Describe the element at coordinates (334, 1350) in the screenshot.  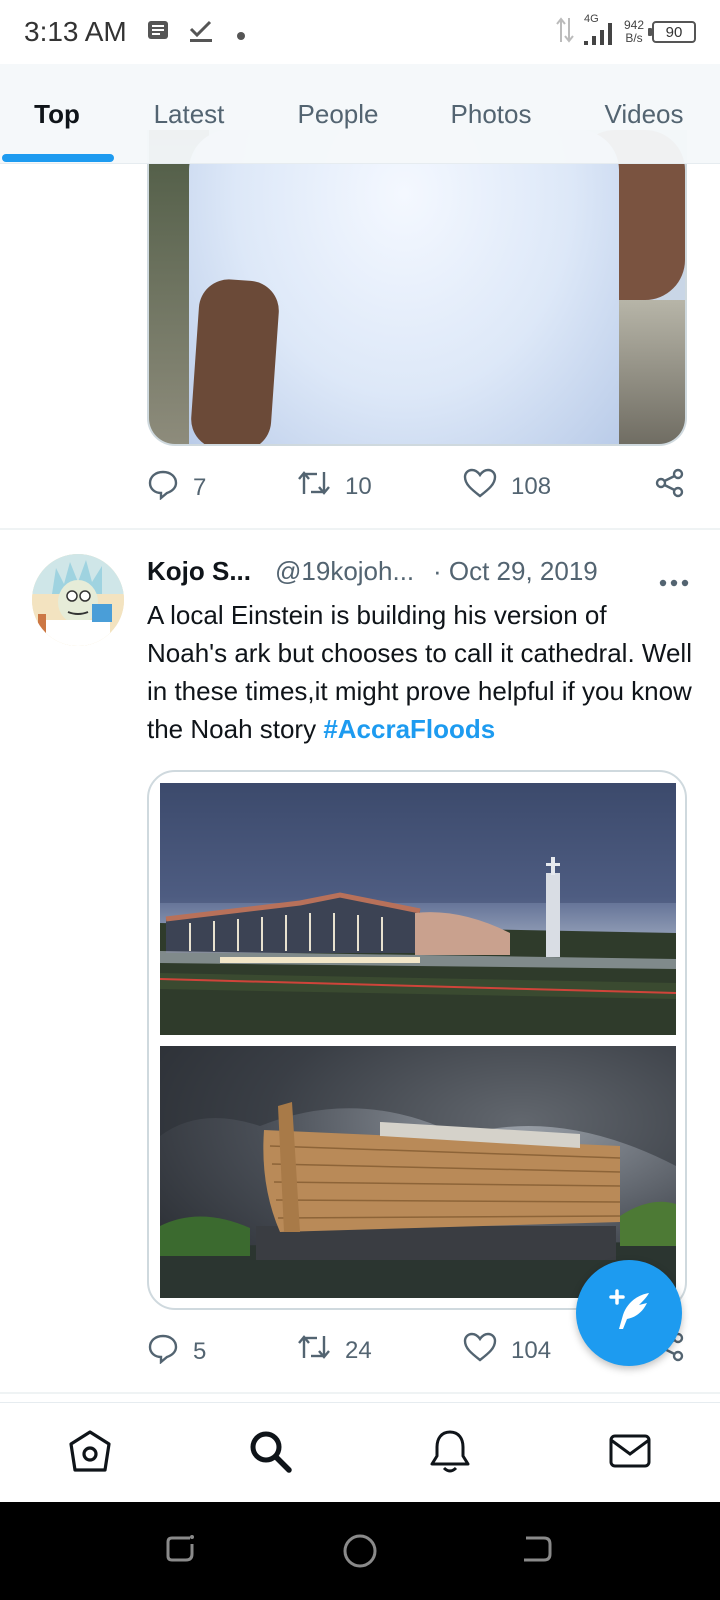
I see `retweet-button: 24` at that location.